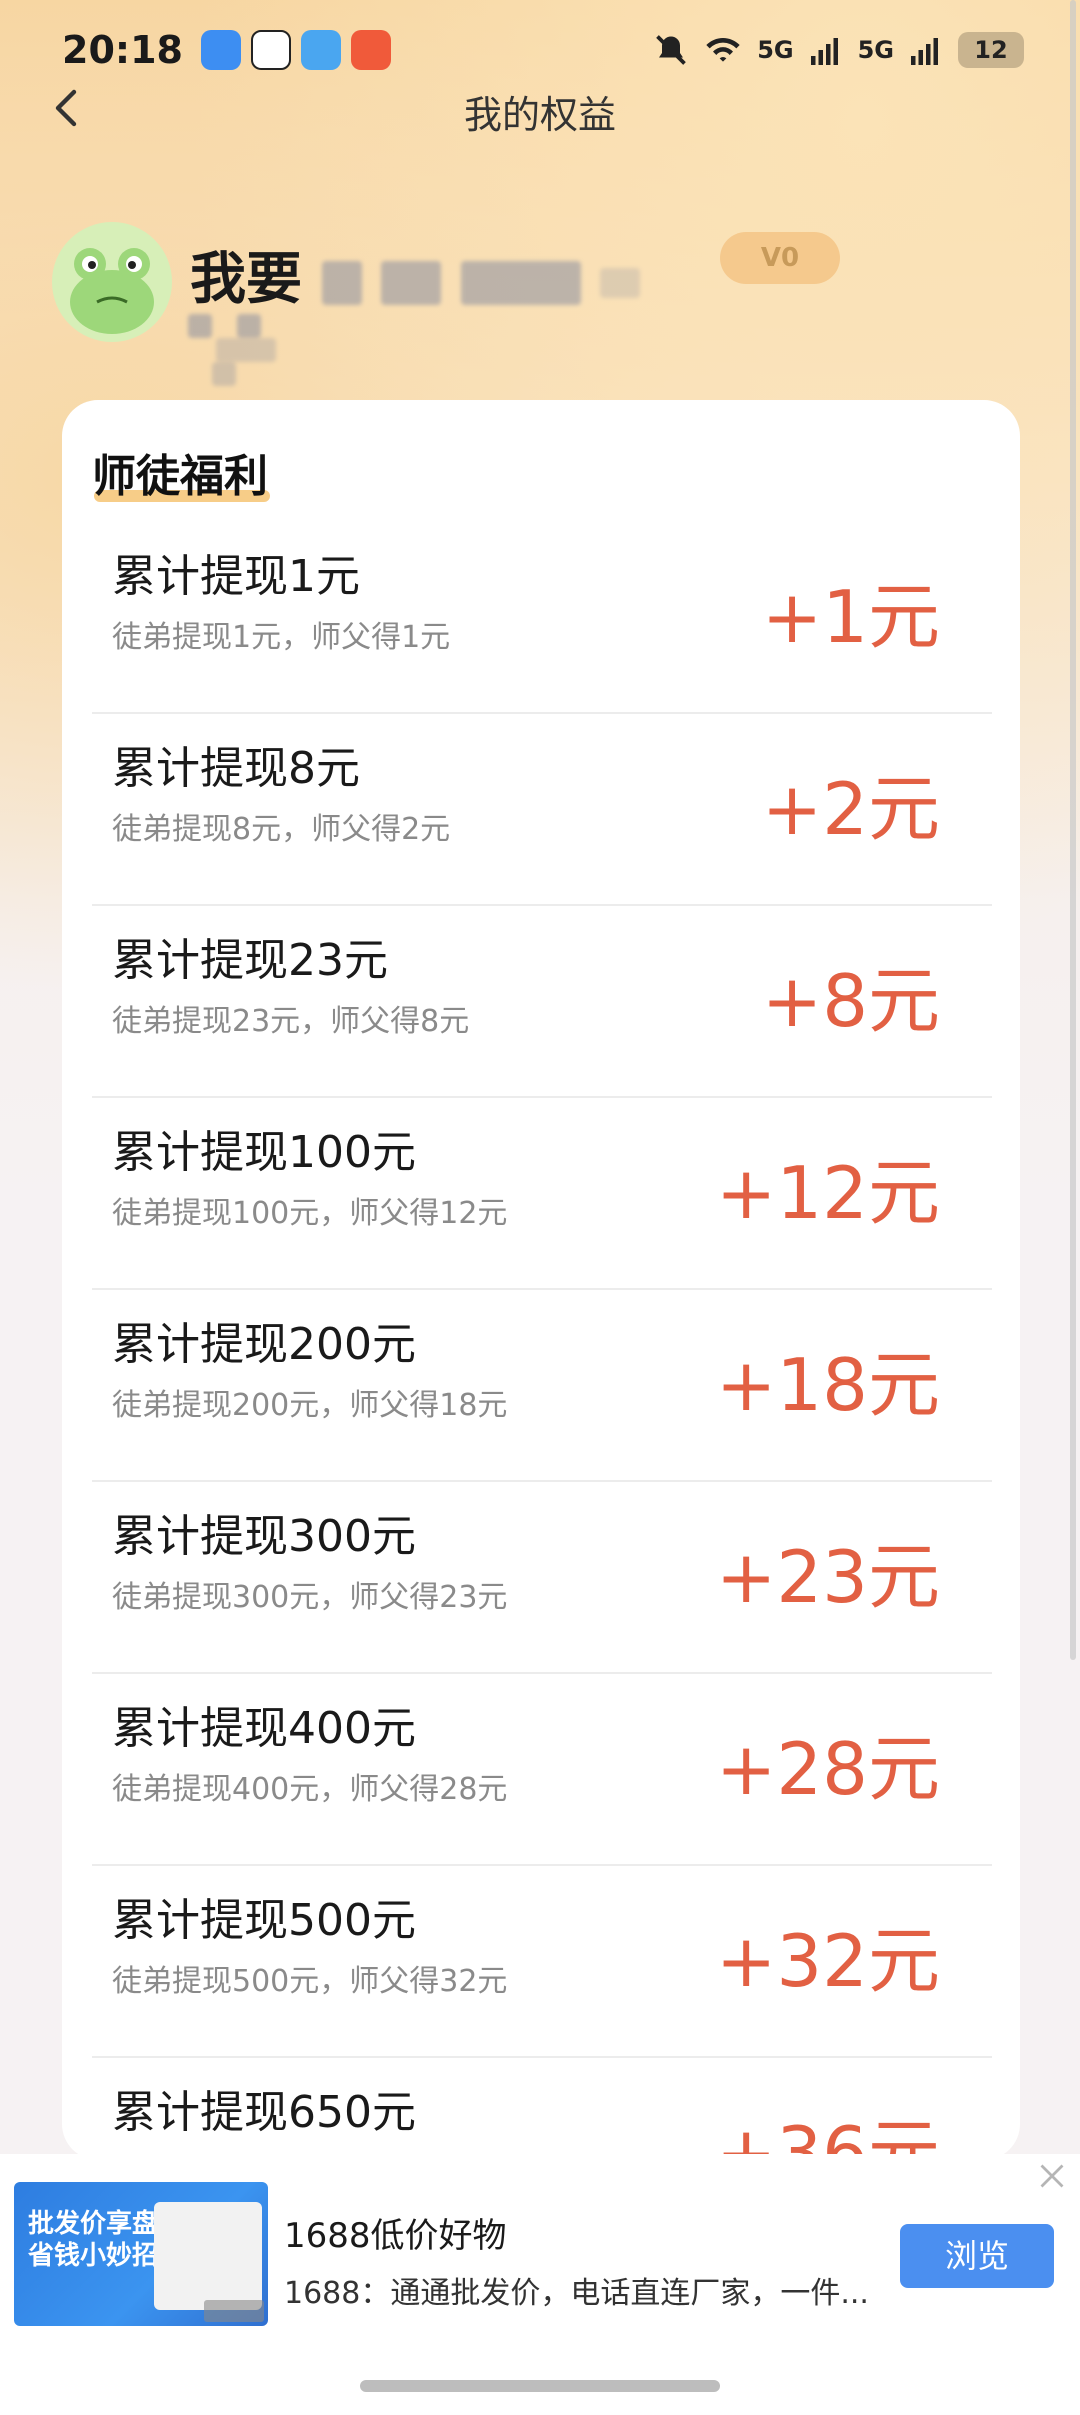  Describe the element at coordinates (875, 50) in the screenshot. I see `signal-5g-2: 5G` at that location.